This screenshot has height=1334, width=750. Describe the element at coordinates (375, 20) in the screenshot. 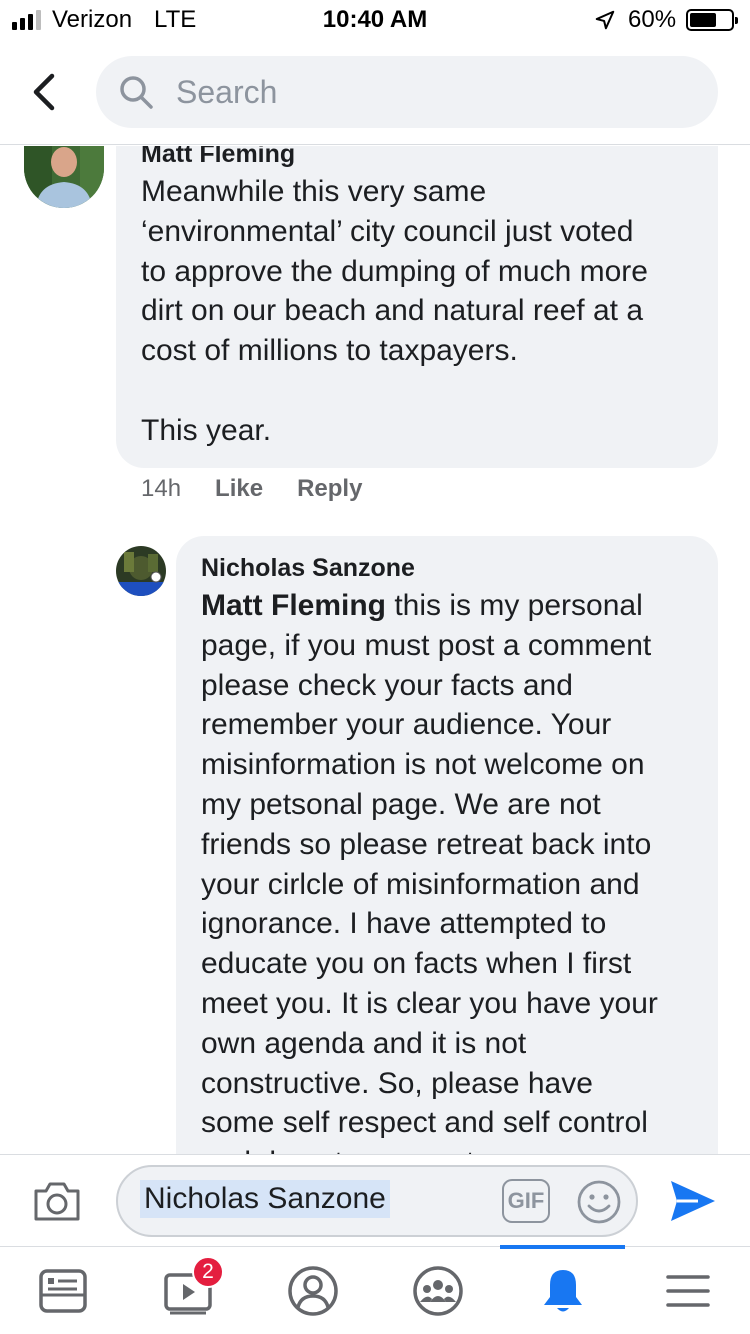

I see `status-bar: Verizon LTE 10:40 AM 60%` at that location.